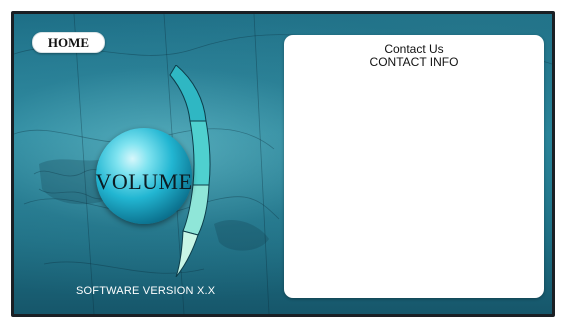 The image size is (561, 323). Describe the element at coordinates (68, 42) in the screenshot. I see `home-button: HOME` at that location.